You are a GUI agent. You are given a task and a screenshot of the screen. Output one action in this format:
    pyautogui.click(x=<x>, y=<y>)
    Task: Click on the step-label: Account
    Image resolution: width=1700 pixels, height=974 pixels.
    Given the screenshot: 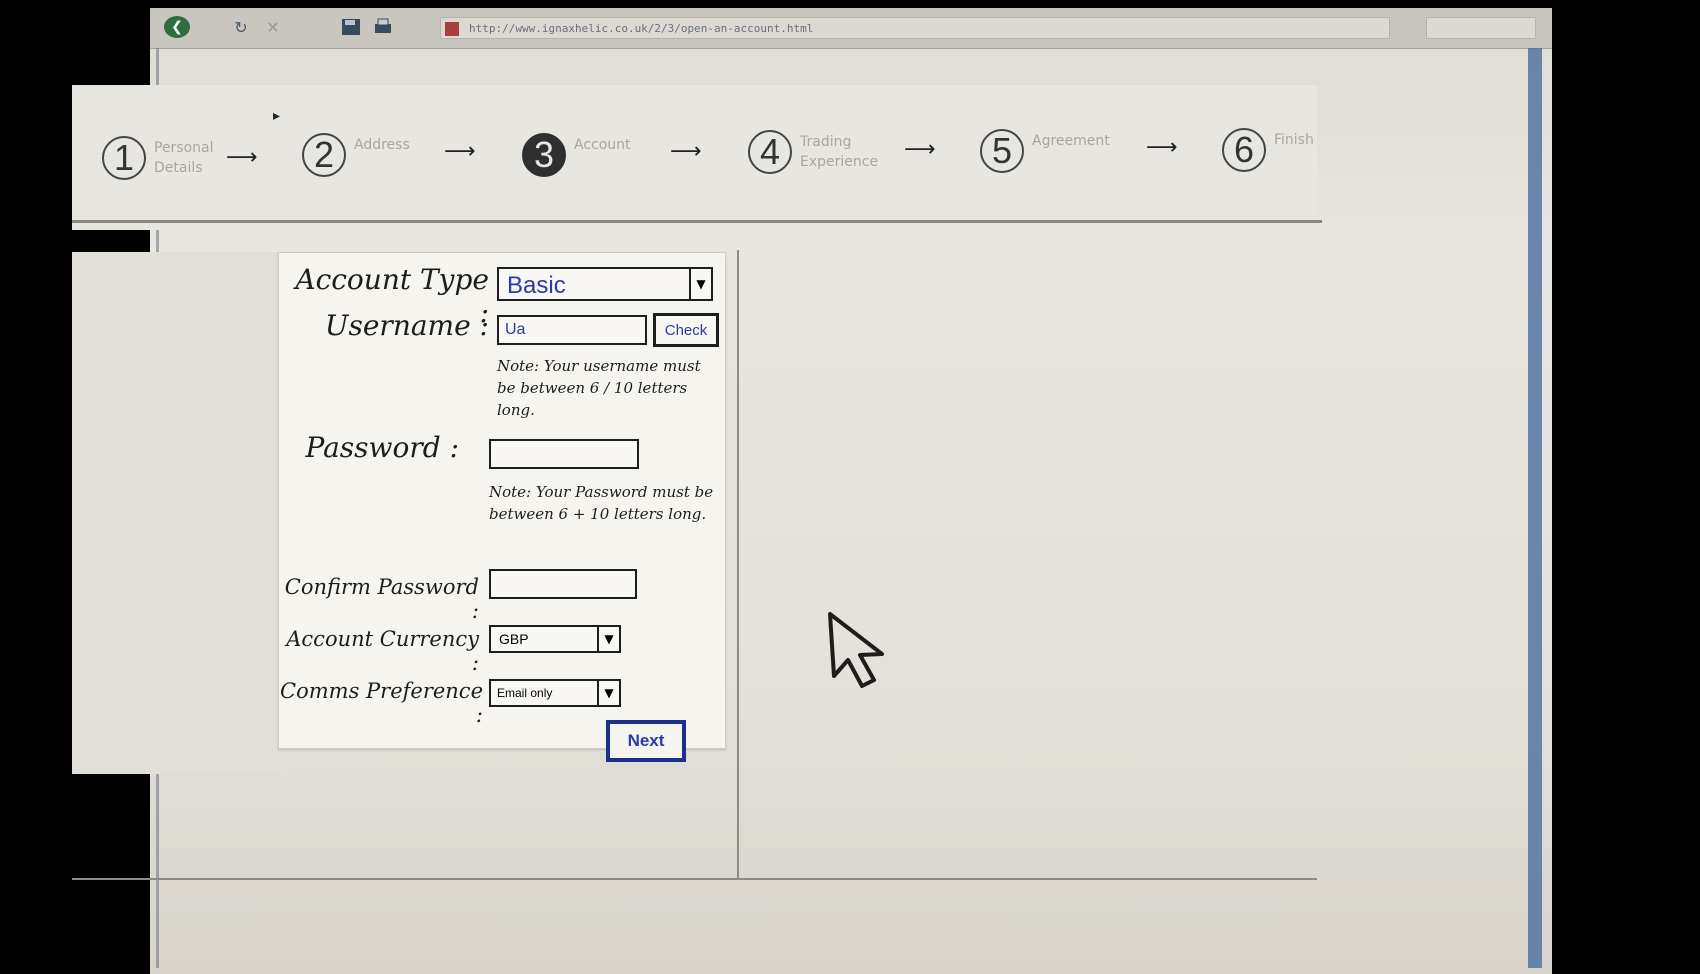 What is the action you would take?
    pyautogui.click(x=602, y=145)
    